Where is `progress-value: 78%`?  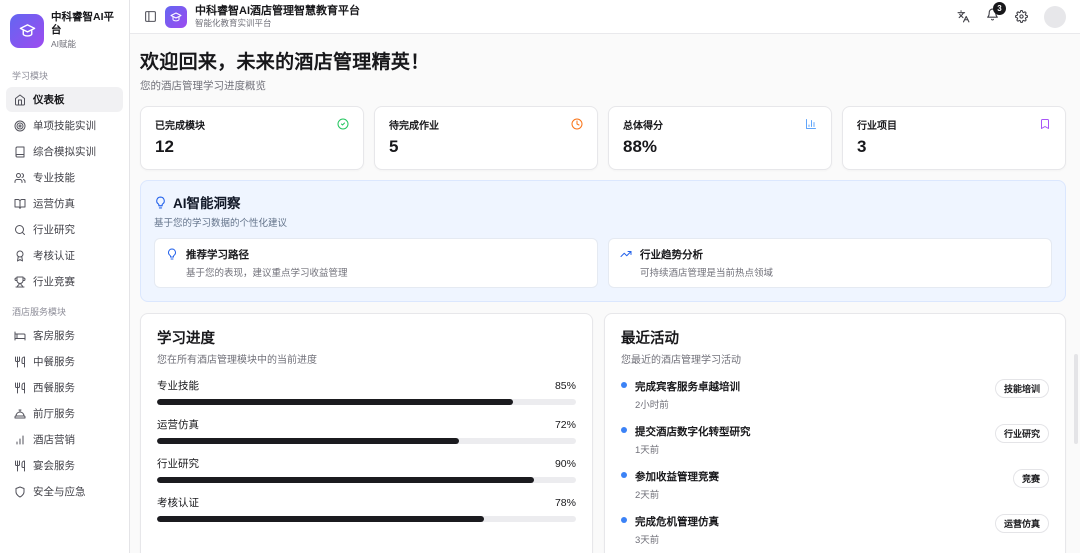 progress-value: 78% is located at coordinates (565, 503).